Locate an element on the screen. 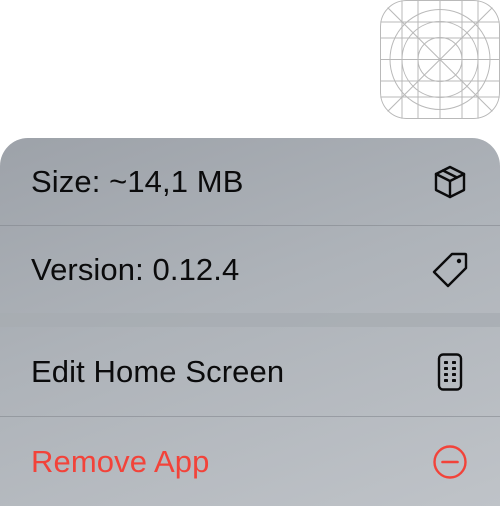 The image size is (500, 506). menu-item-remove-app-label: Remove App is located at coordinates (120, 461).